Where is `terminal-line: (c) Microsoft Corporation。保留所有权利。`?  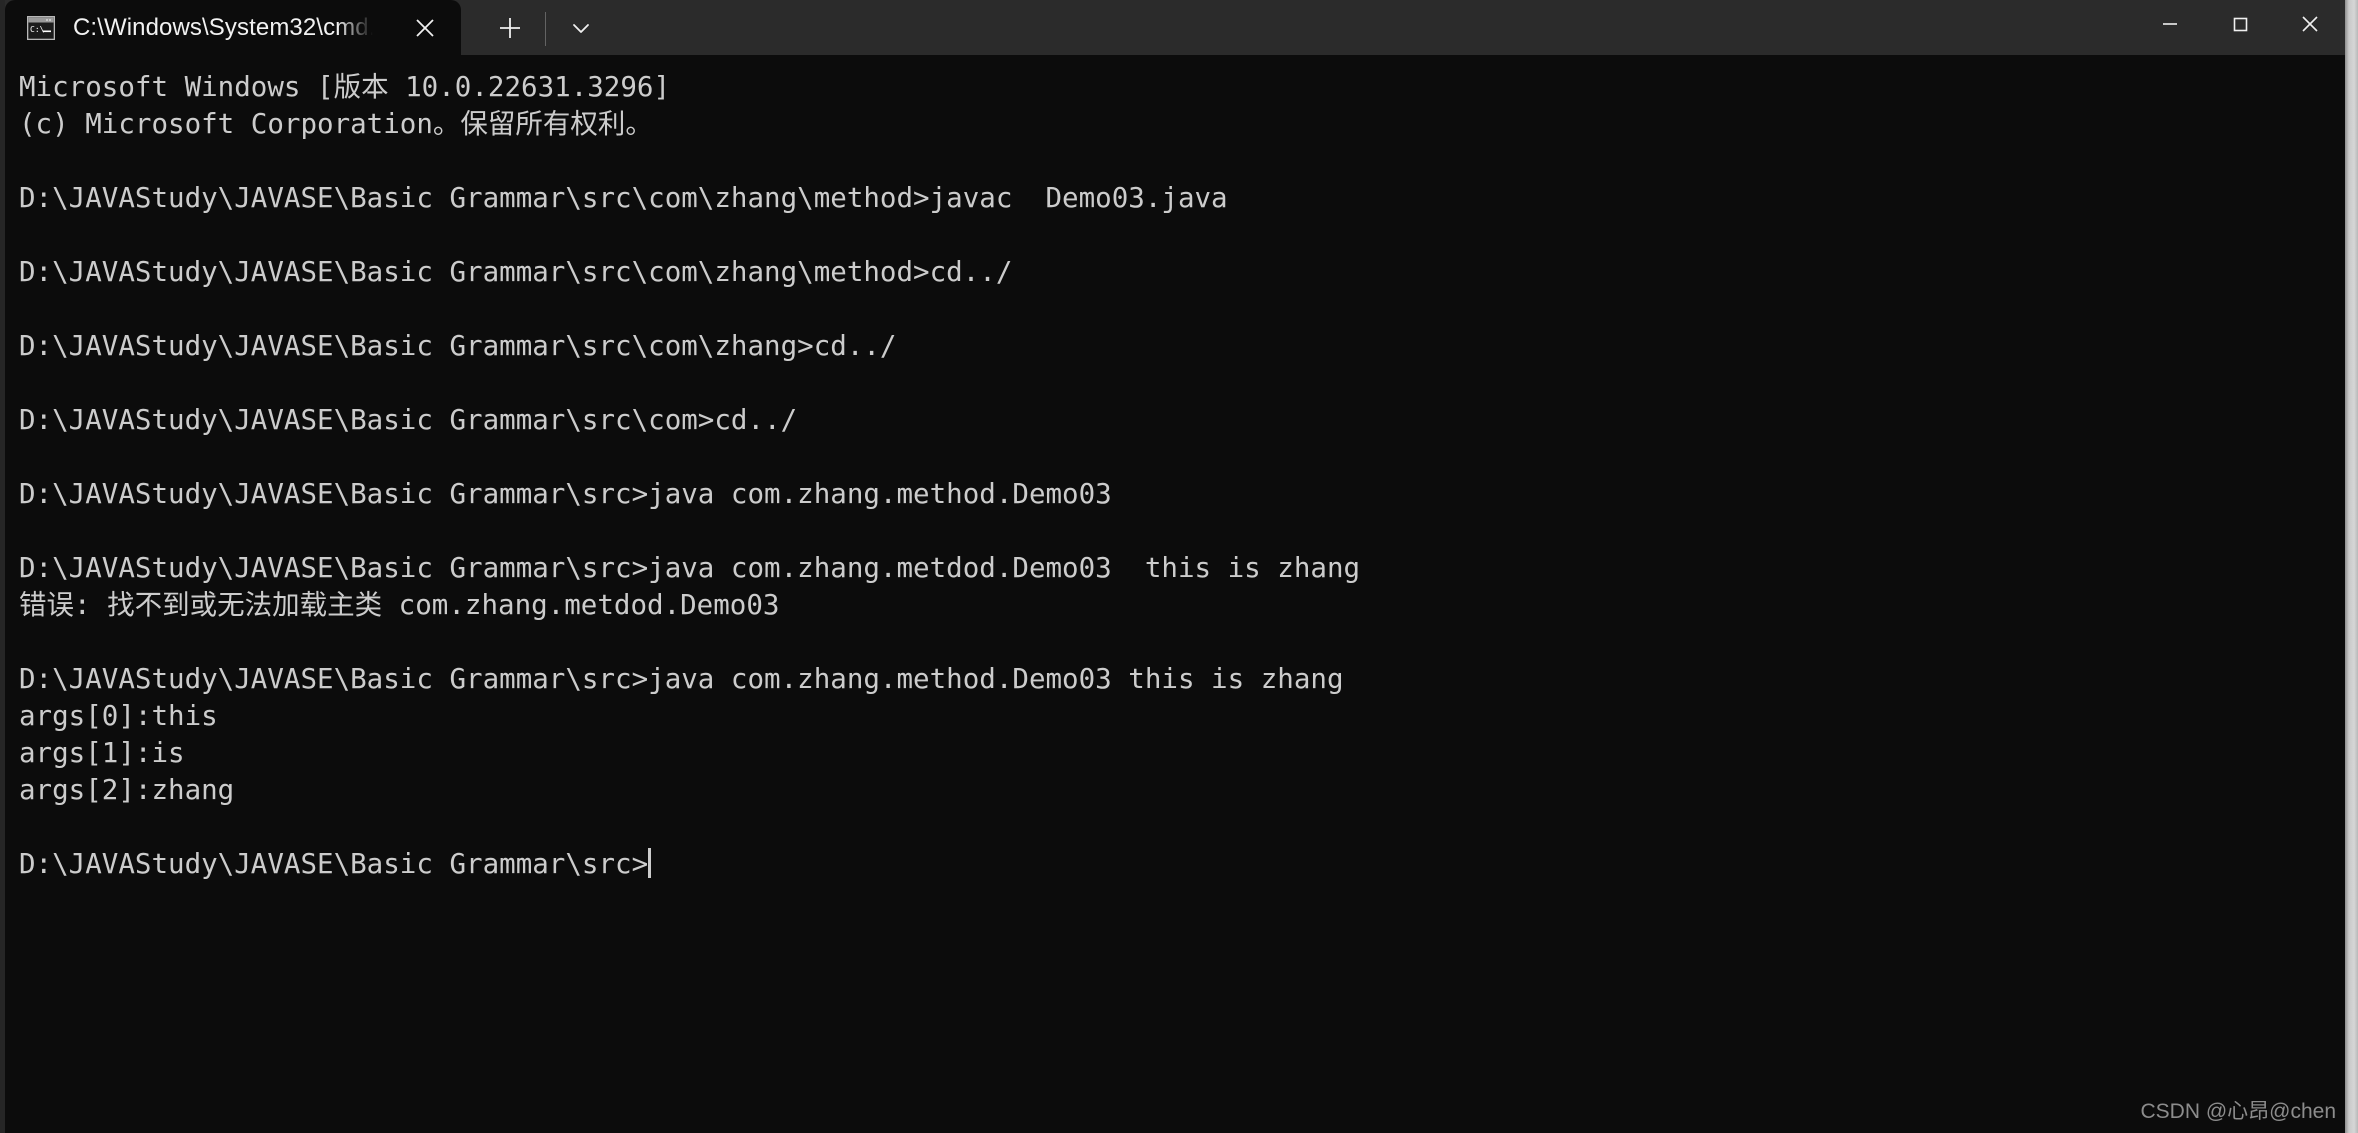
terminal-line: (c) Microsoft Corporation。保留所有权利。 is located at coordinates (336, 124).